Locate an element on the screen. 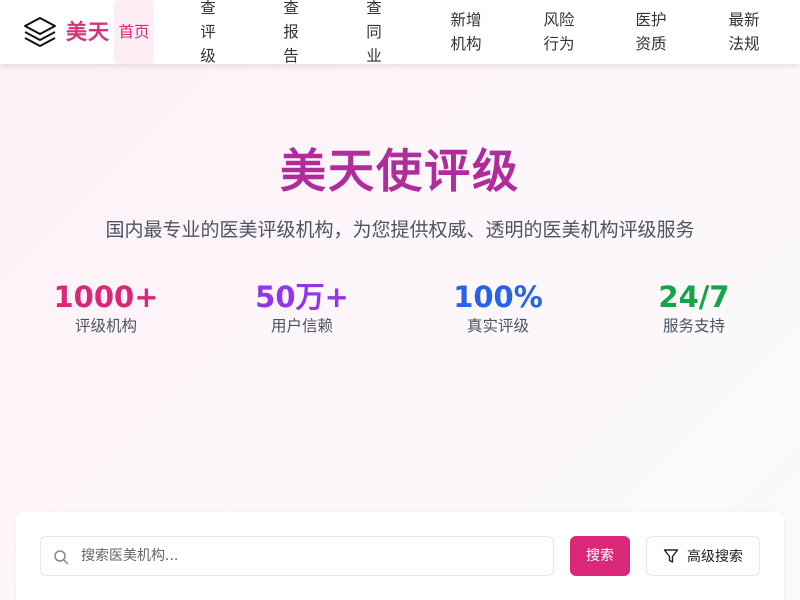  nav-latest-regulations: 最新法规 is located at coordinates (744, 32).